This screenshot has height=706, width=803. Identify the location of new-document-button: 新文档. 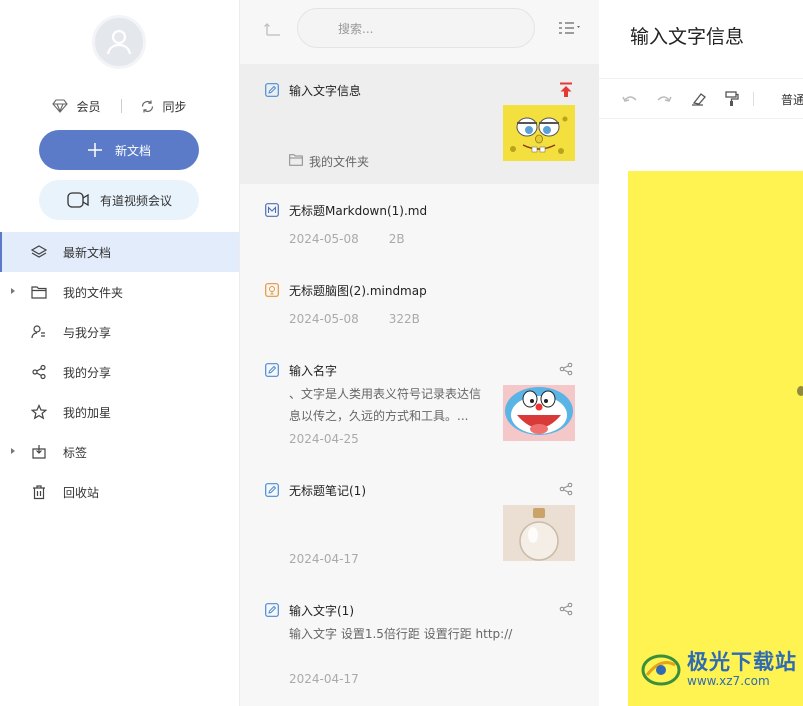
(119, 150).